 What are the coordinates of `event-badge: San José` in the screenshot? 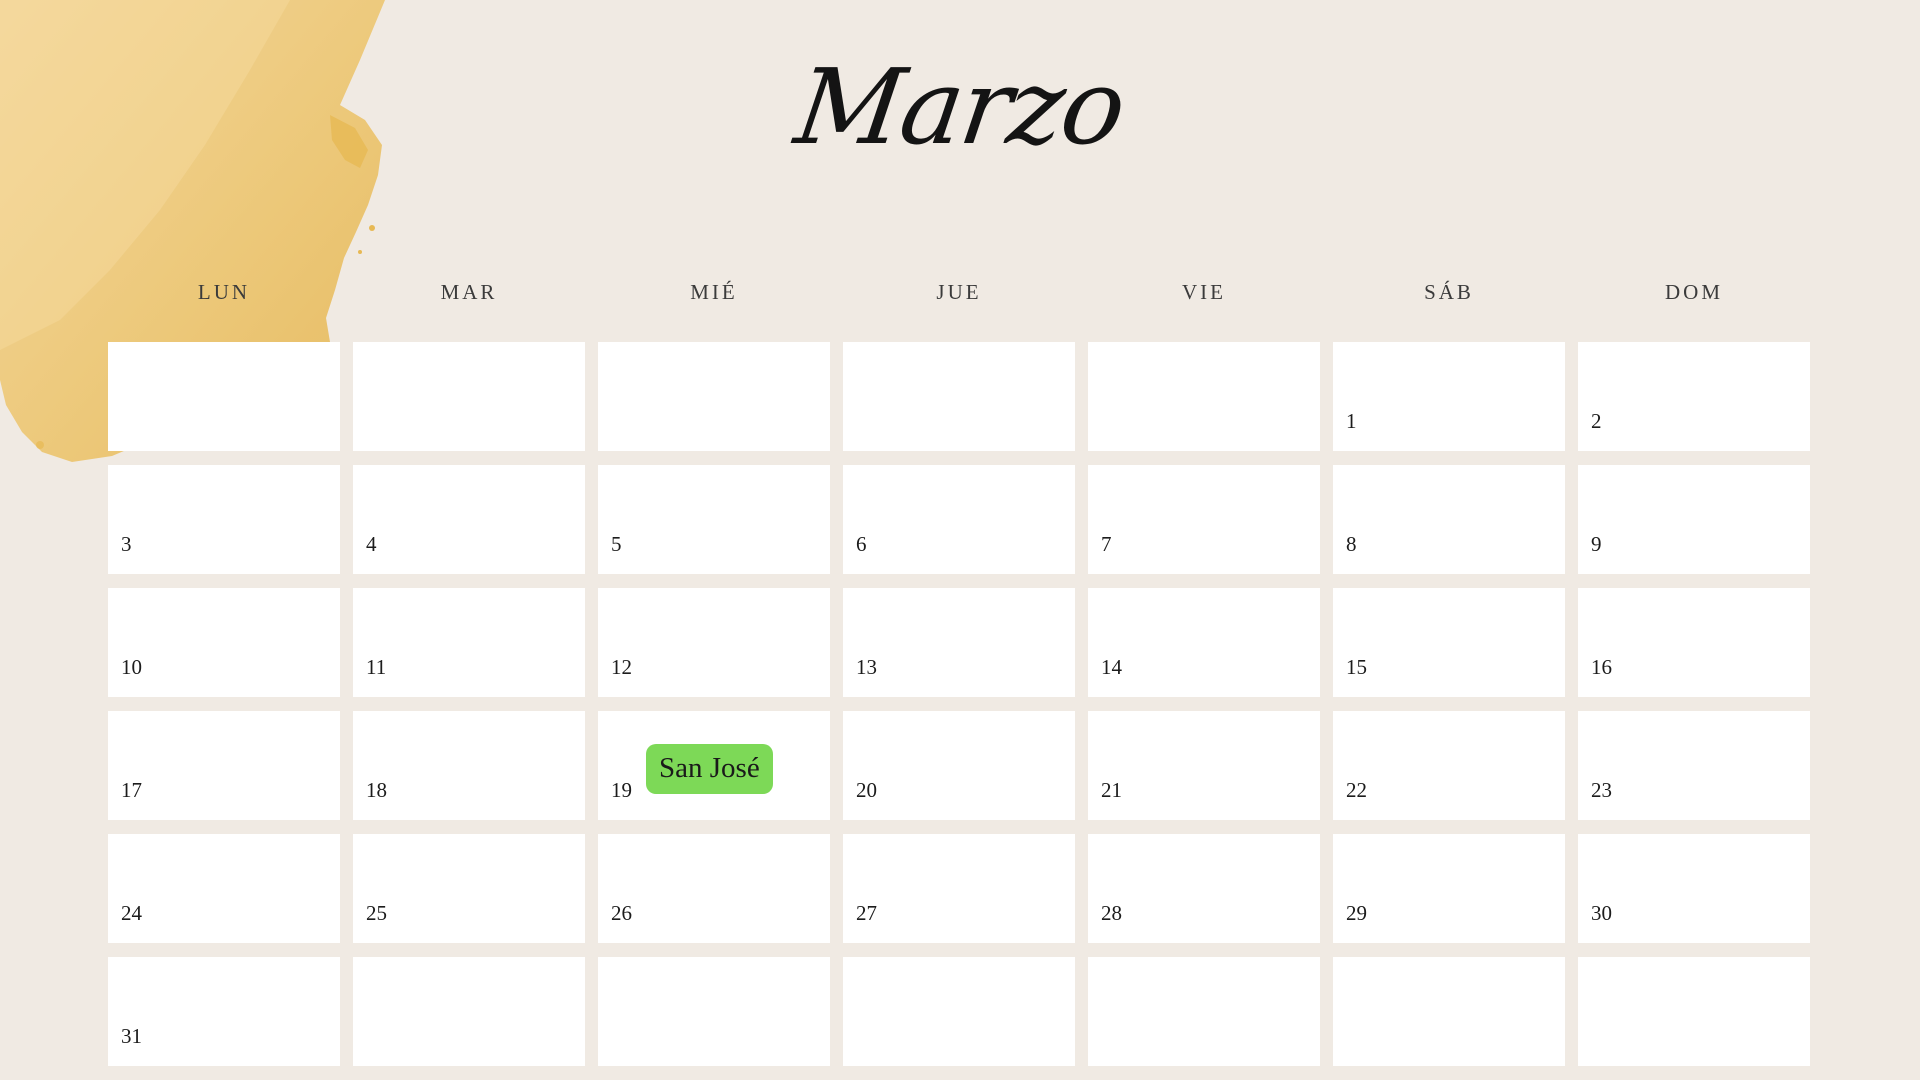 It's located at (709, 769).